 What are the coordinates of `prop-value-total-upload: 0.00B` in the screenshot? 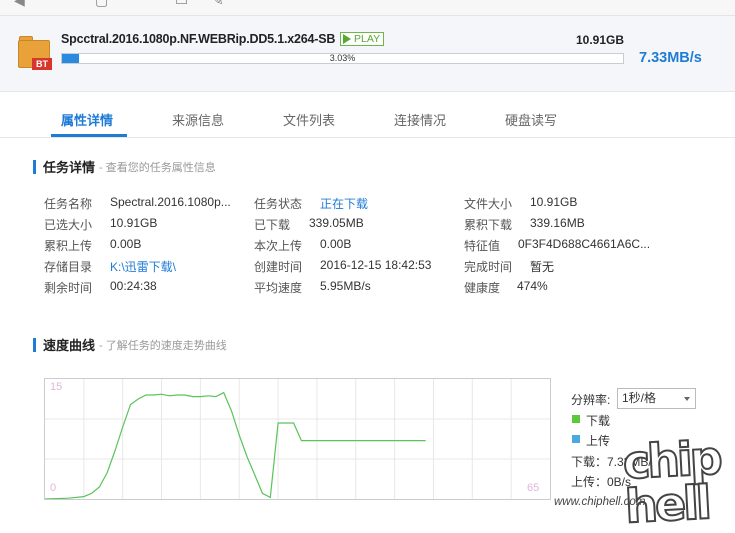 It's located at (126, 244).